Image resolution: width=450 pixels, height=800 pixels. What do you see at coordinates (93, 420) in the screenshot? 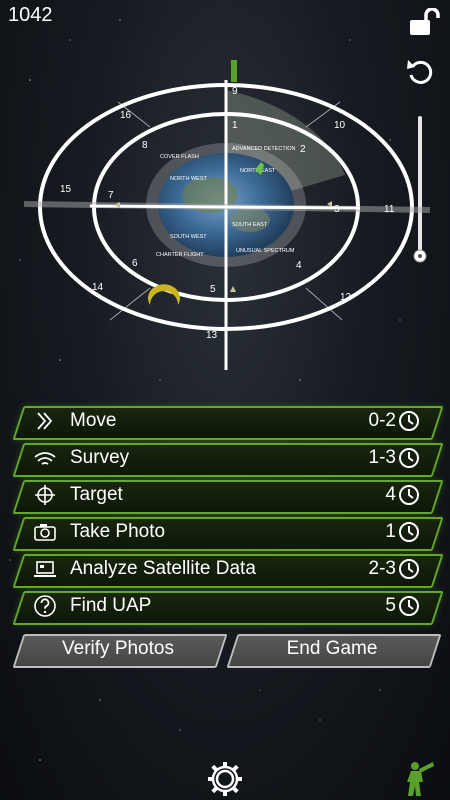
I see `move-label: Move` at bounding box center [93, 420].